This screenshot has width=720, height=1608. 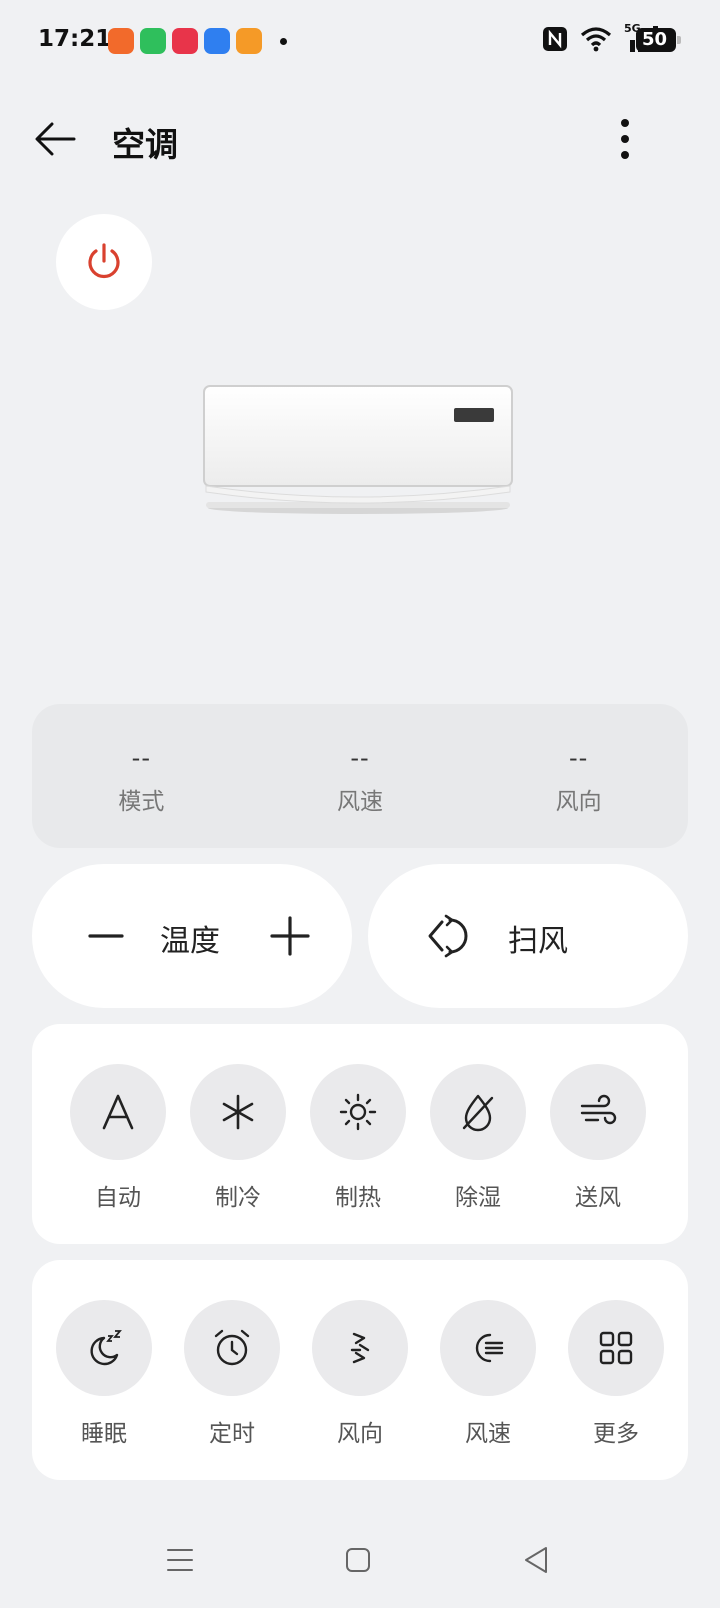 I want to click on function-more-circle, so click(x=616, y=1348).